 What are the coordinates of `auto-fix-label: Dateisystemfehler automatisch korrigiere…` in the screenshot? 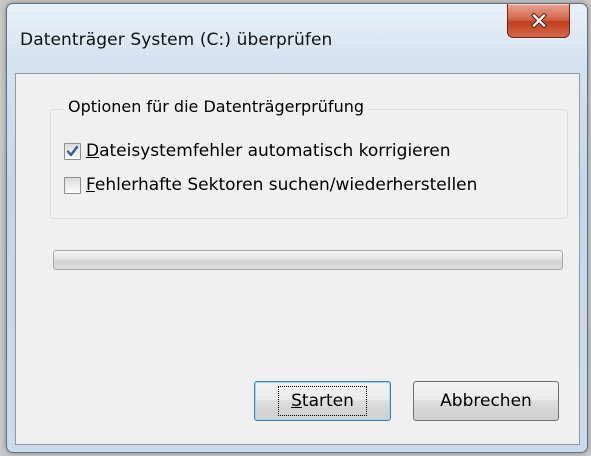 It's located at (268, 151).